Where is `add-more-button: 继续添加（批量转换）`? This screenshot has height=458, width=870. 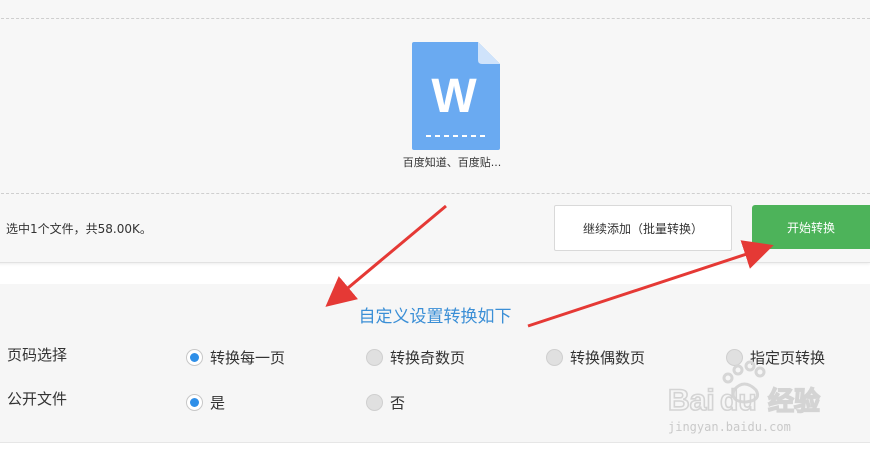 add-more-button: 继续添加（批量转换） is located at coordinates (643, 228).